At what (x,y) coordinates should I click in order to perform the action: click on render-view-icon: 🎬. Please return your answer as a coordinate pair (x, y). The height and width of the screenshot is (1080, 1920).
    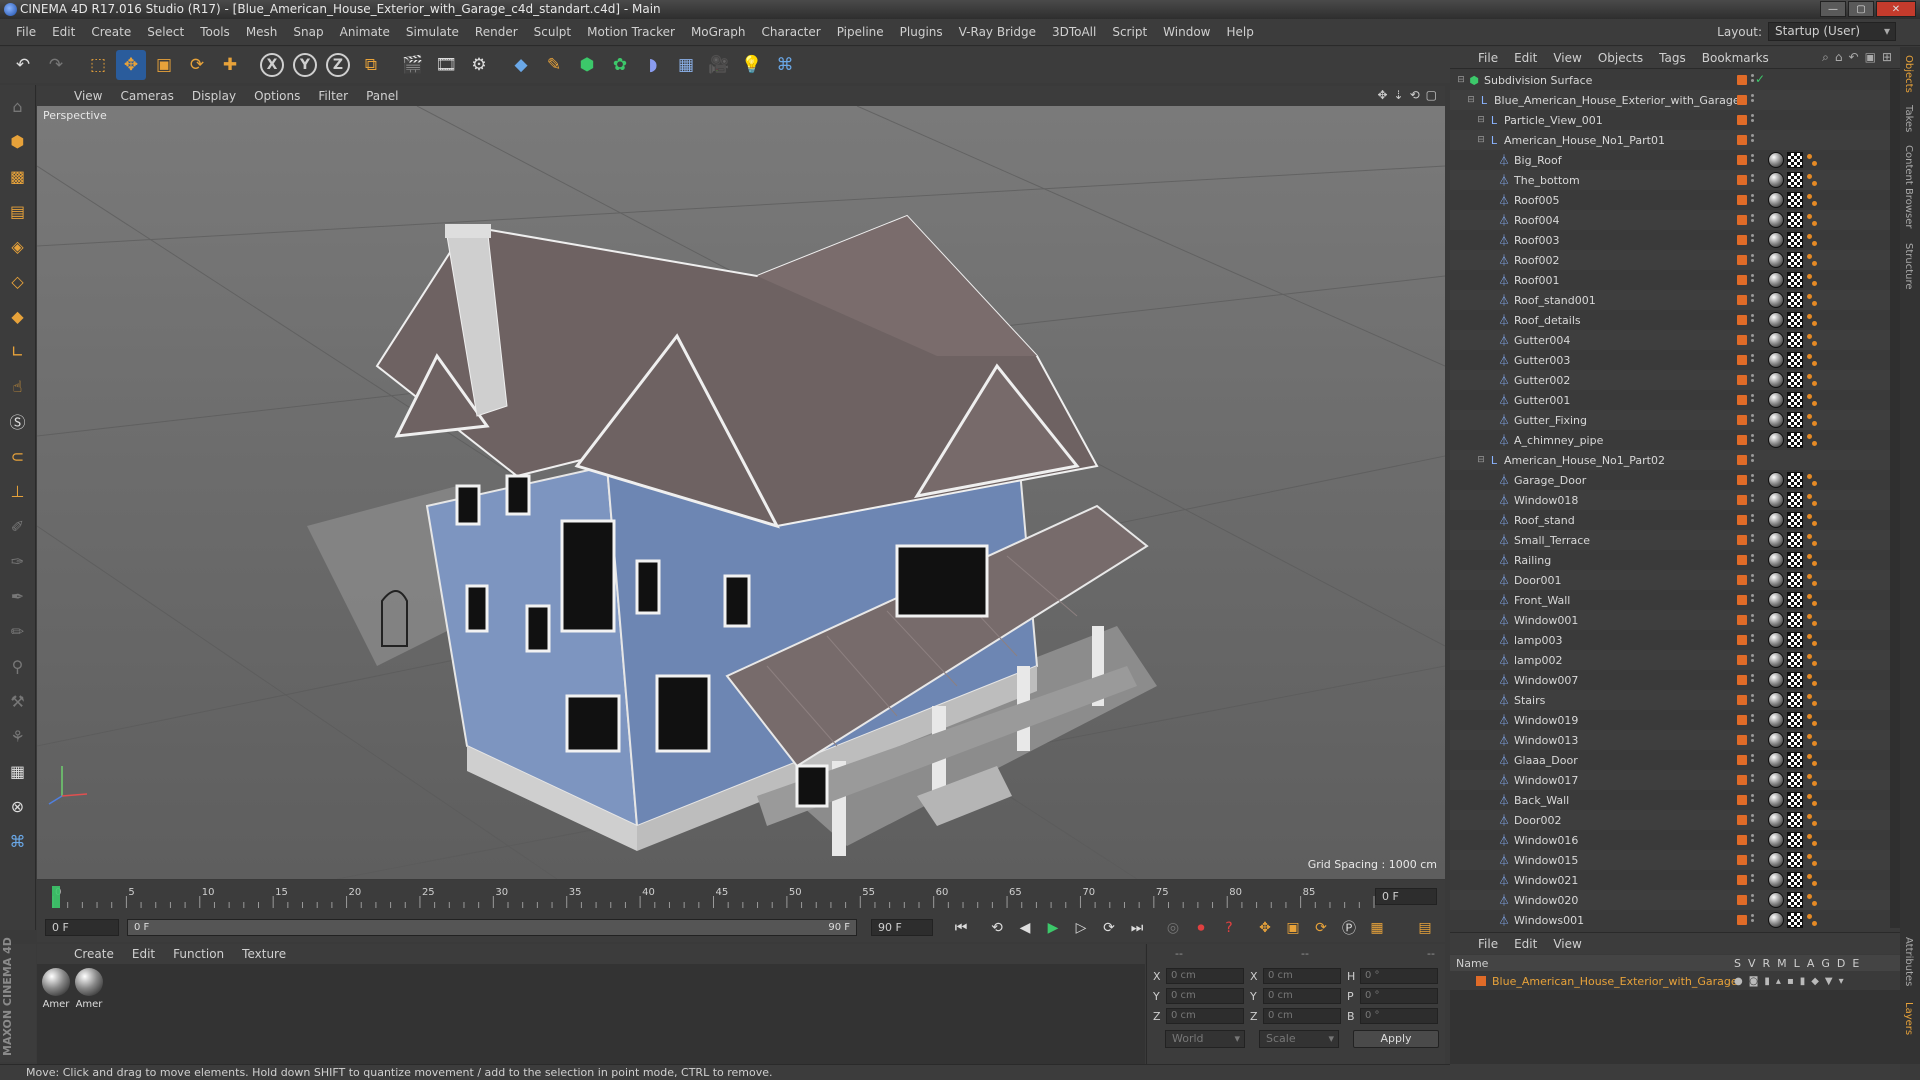
    Looking at the image, I should click on (413, 65).